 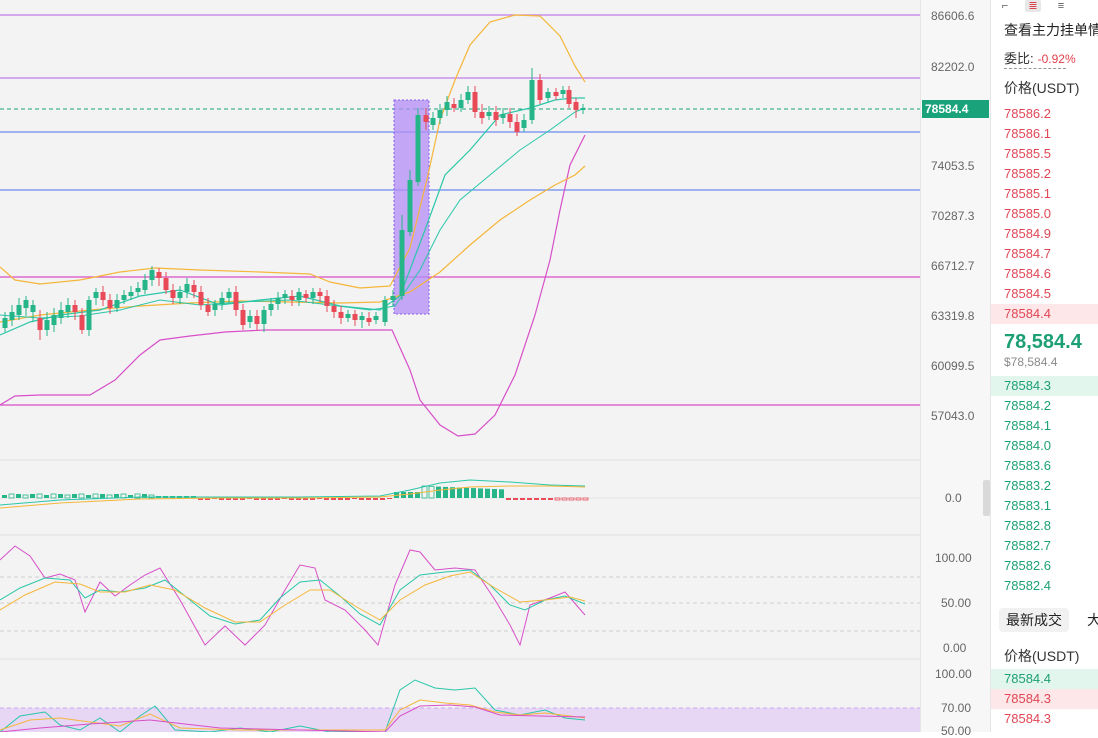 I want to click on ask-price-row: 78584.4, so click(x=1027, y=314).